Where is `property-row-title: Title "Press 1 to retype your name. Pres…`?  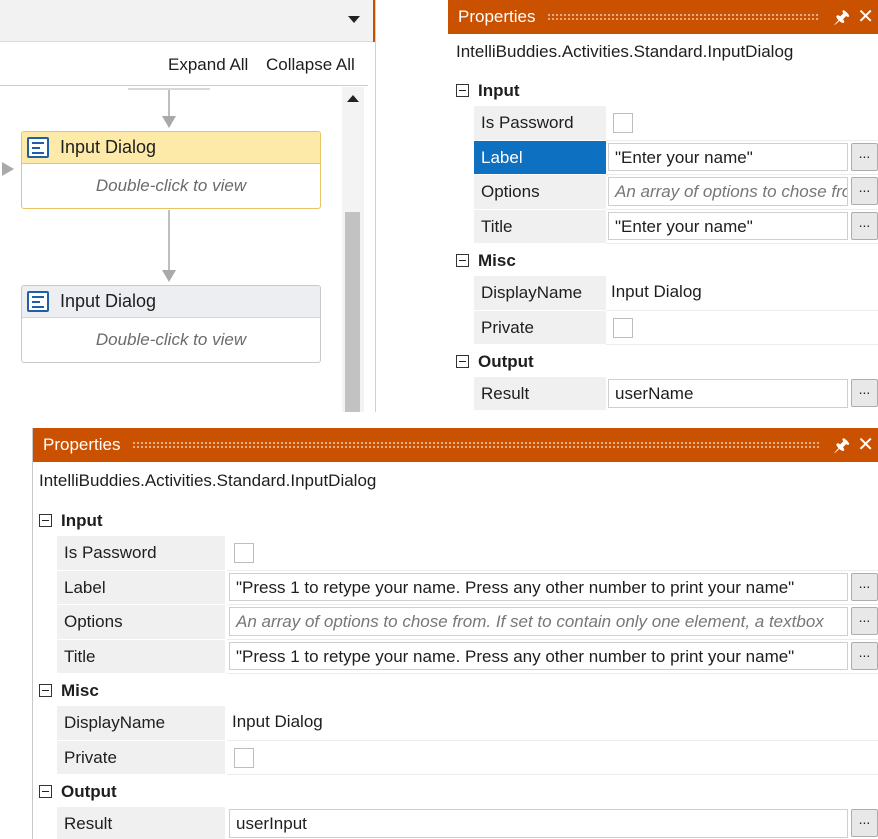 property-row-title: Title "Press 1 to retype your name. Pres… is located at coordinates (455, 656).